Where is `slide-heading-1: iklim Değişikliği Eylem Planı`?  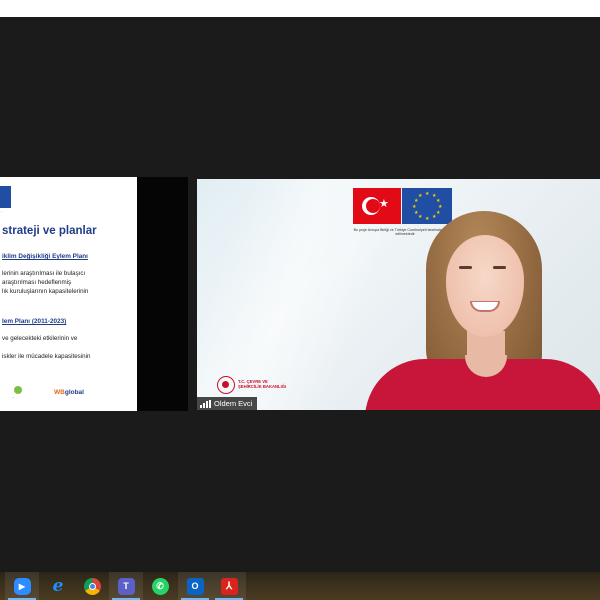 slide-heading-1: iklim Değişikliği Eylem Planı is located at coordinates (45, 256).